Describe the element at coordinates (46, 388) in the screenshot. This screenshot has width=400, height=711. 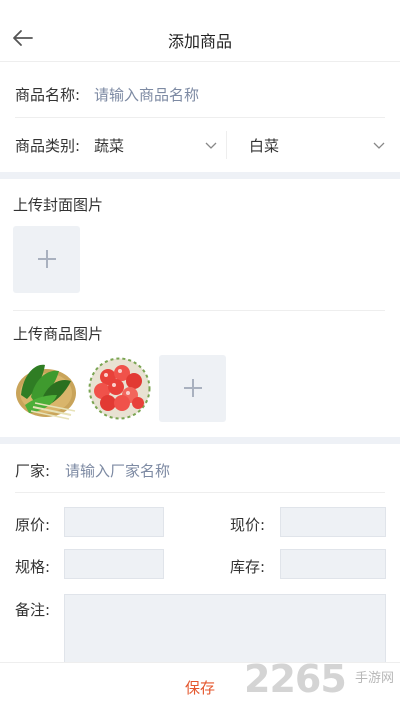
I see `spinach-image` at that location.